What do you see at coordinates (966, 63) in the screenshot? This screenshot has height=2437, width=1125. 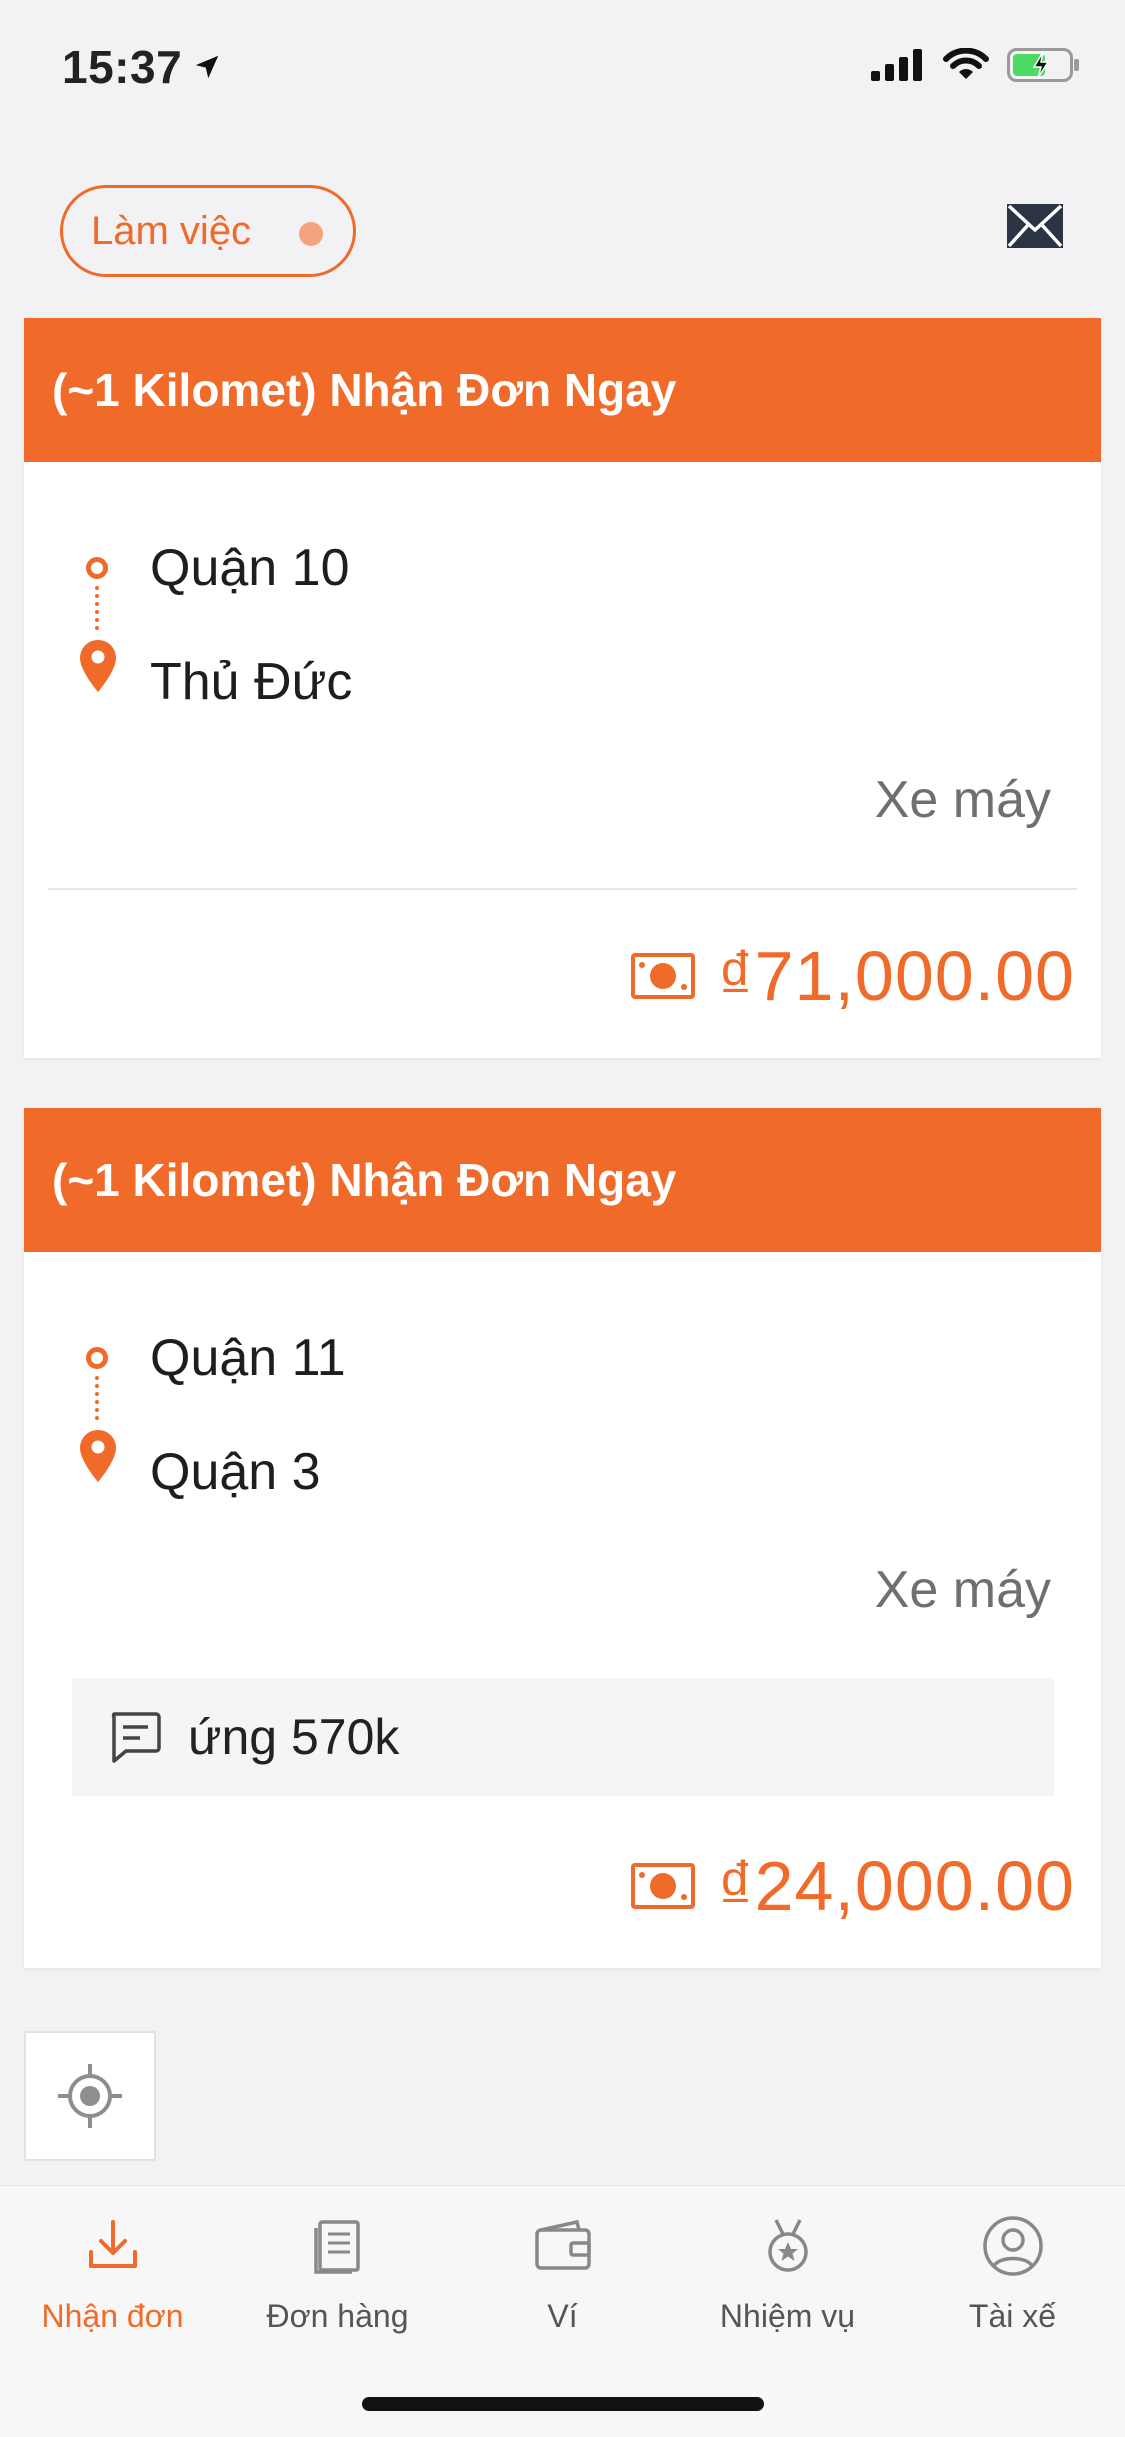 I see `wifi-icon` at bounding box center [966, 63].